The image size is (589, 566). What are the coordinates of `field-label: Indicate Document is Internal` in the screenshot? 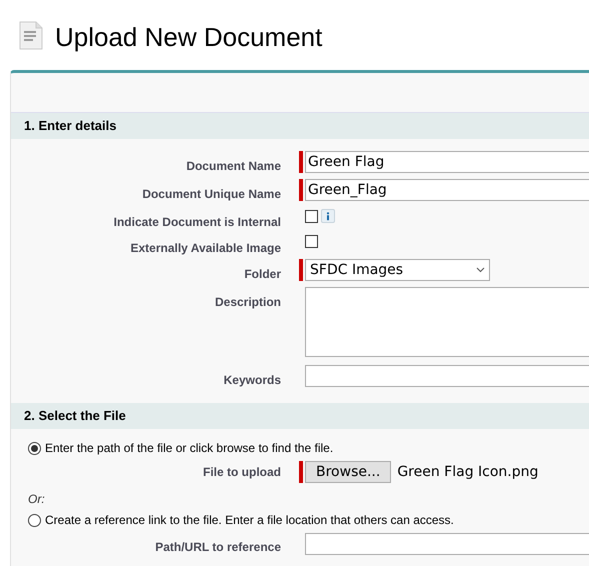 It's located at (197, 222).